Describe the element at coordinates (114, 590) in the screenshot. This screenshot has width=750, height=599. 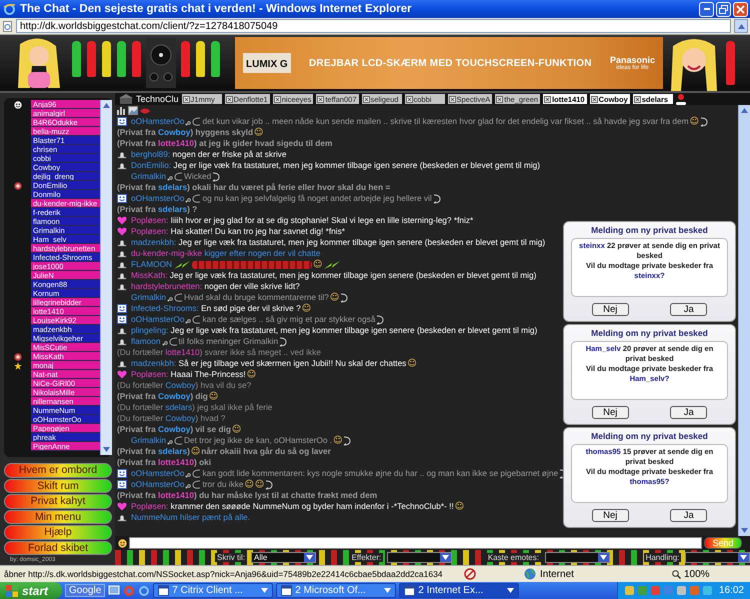
I see `desktop-icon` at that location.